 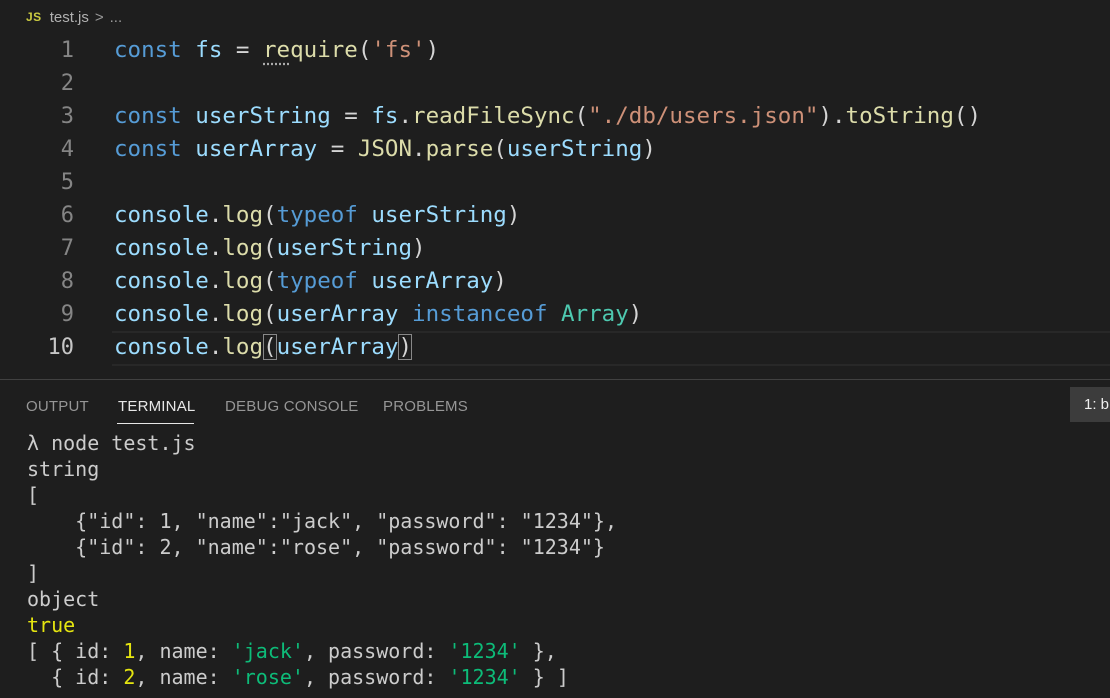 I want to click on breadcrumb-file: test.js, so click(x=69, y=17).